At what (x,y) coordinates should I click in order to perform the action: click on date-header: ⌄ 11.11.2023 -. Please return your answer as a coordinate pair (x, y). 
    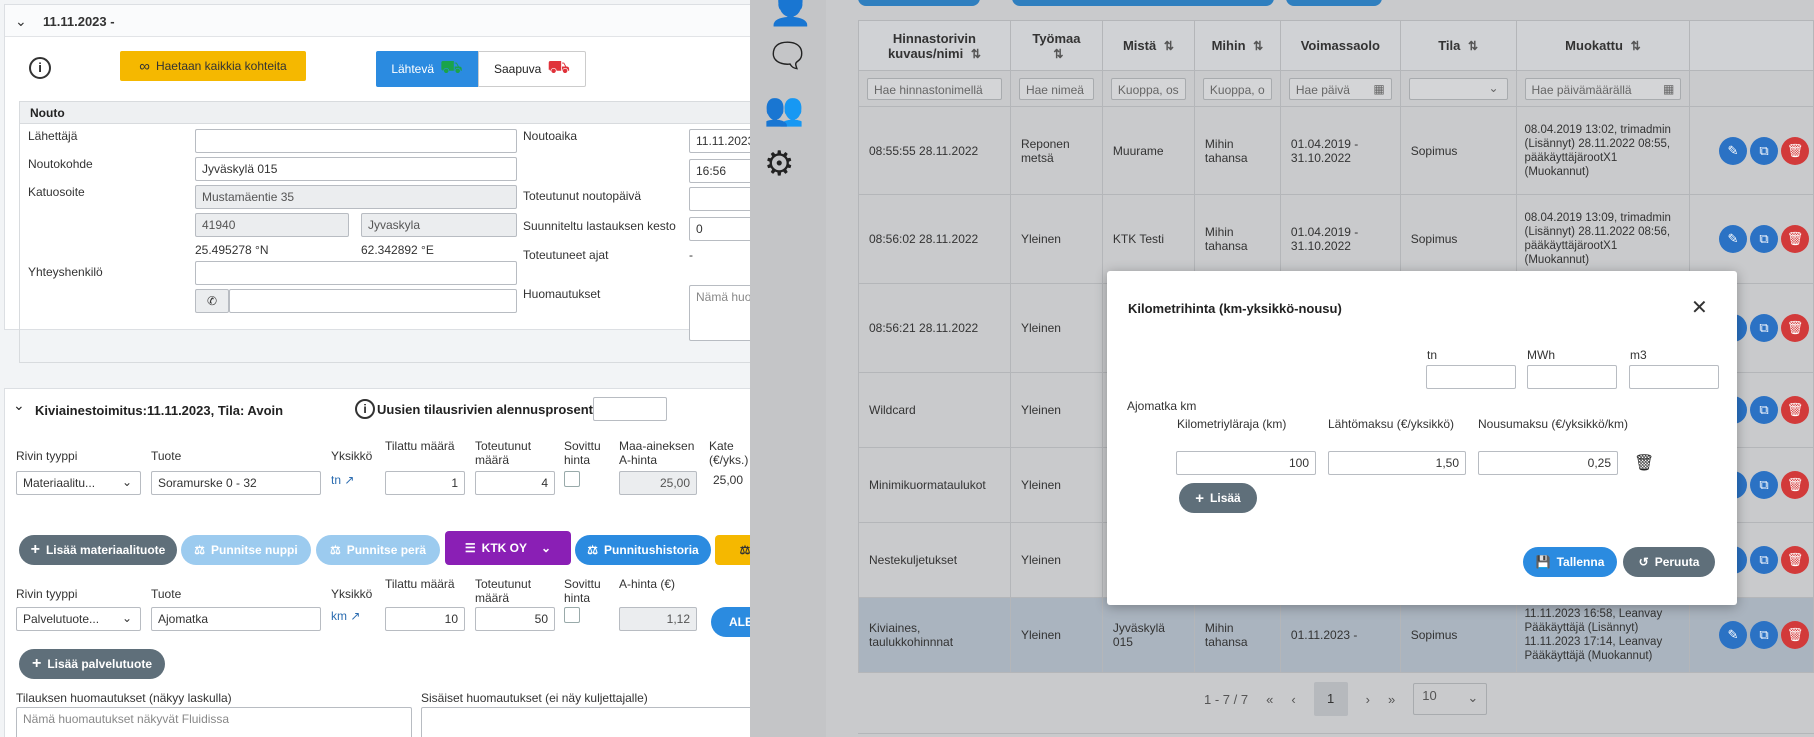
    Looking at the image, I should click on (377, 21).